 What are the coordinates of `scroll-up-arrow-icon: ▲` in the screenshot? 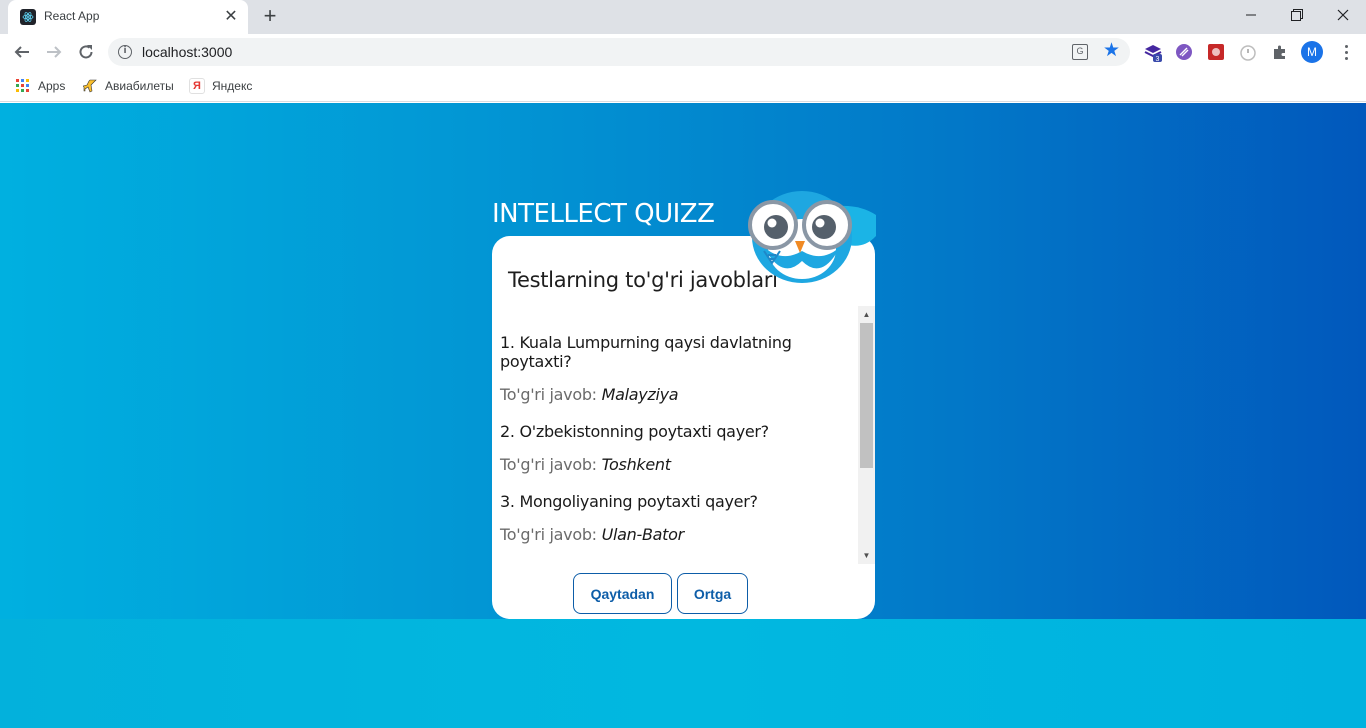 It's located at (866, 314).